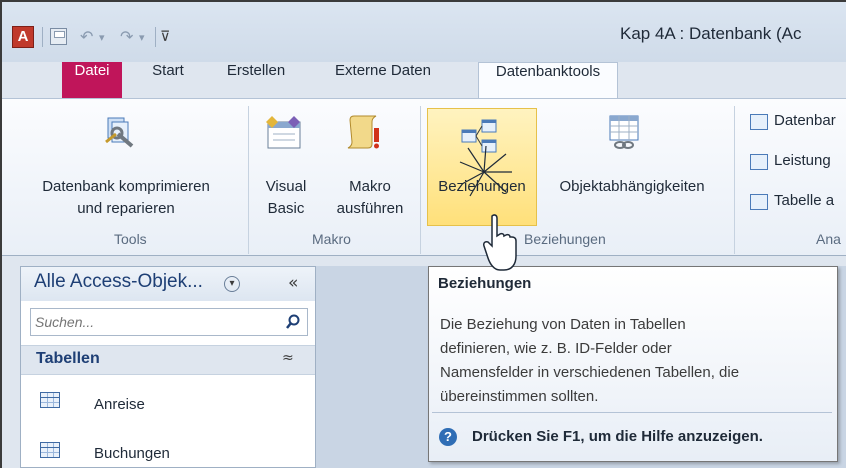 Image resolution: width=846 pixels, height=468 pixels. What do you see at coordinates (286, 186) in the screenshot?
I see `visual-basic-label-1: Visual` at bounding box center [286, 186].